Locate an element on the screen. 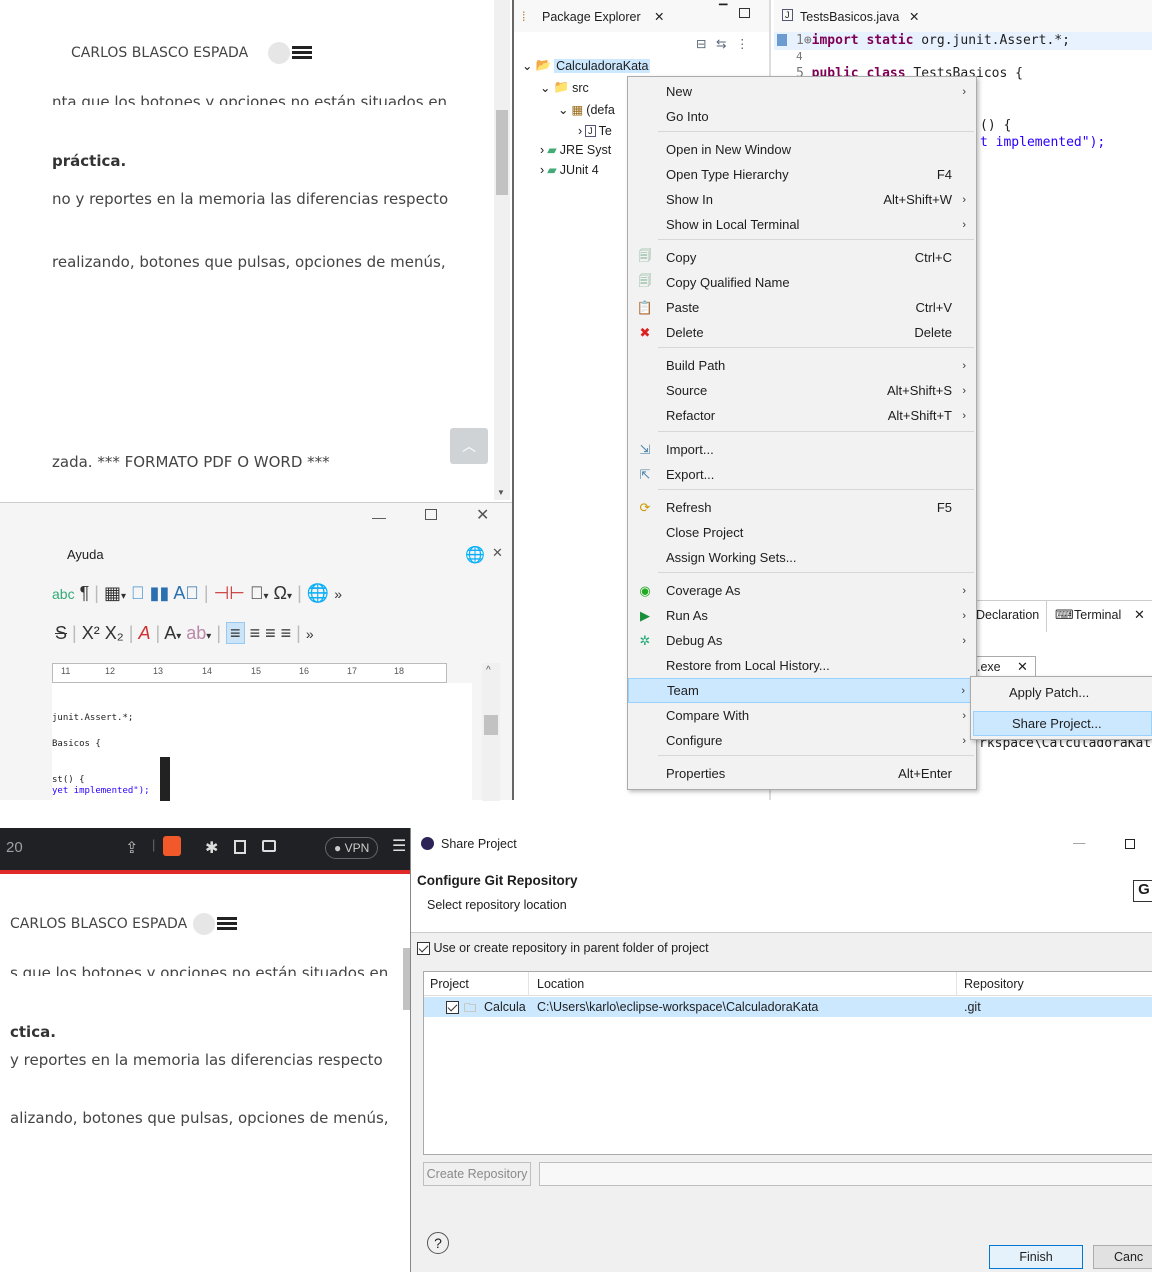 This screenshot has width=1152, height=1272. menu-item-compare-with: Compare With › is located at coordinates (802, 715).